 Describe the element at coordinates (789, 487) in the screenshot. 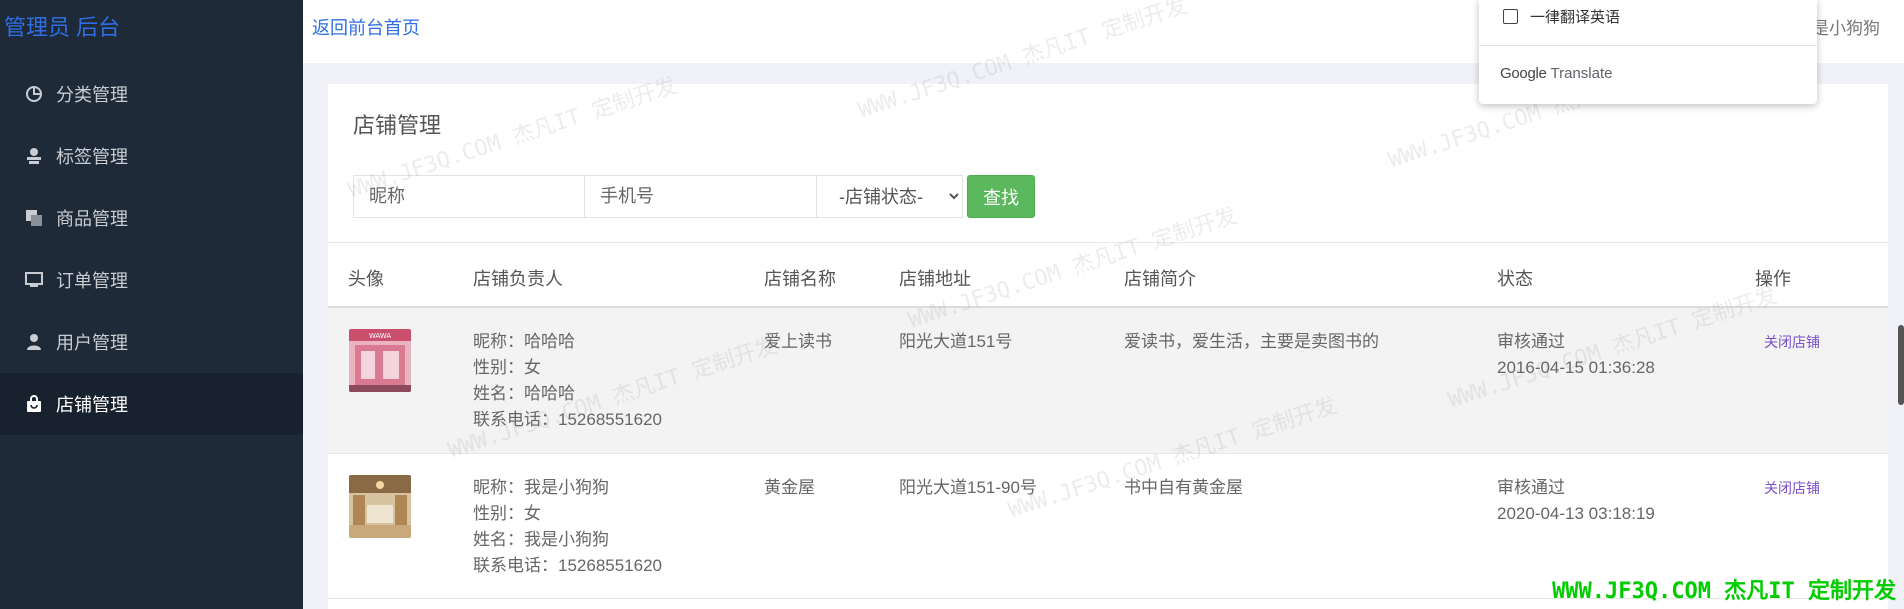

I see `shop-name: 黄金屋` at that location.